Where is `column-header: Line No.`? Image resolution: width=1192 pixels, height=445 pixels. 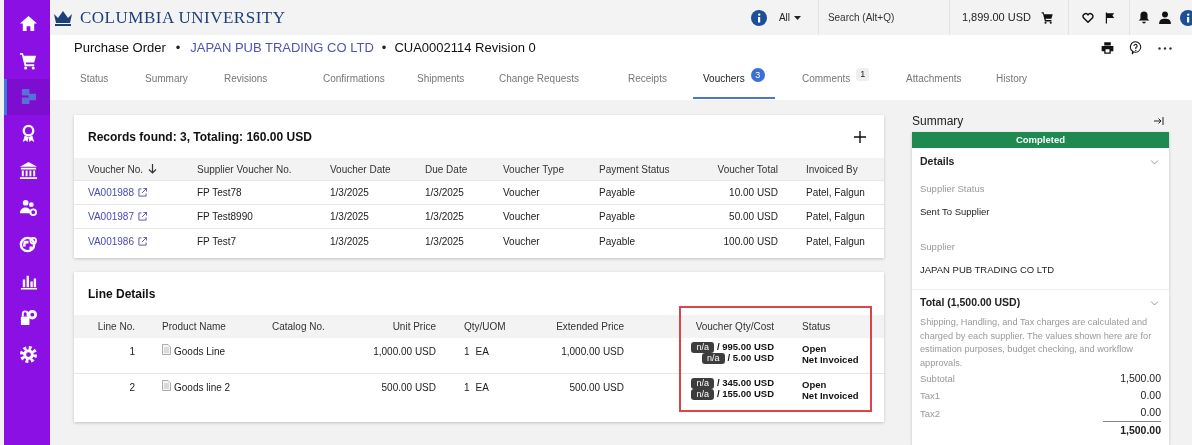 column-header: Line No. is located at coordinates (116, 326).